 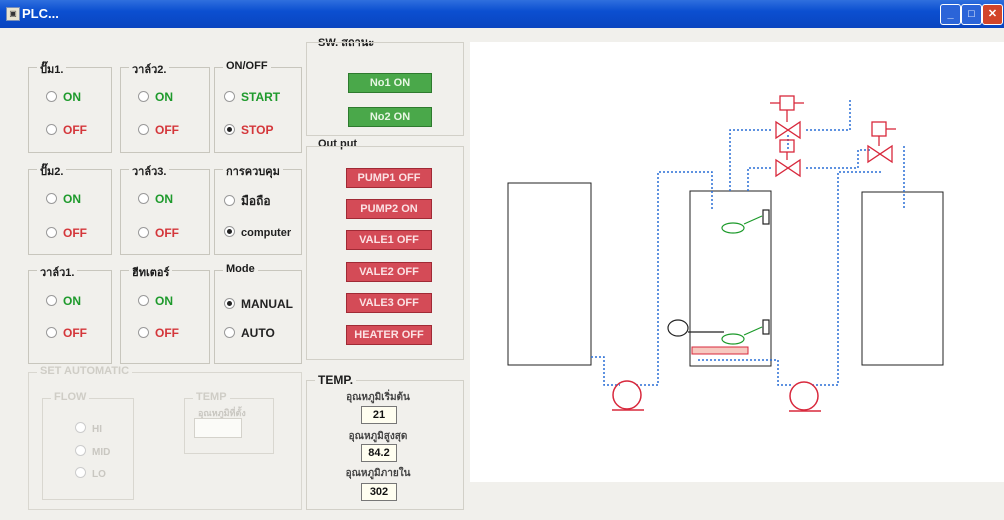 I want to click on pump2-output-indicator: PUMP2 ON, so click(x=389, y=209).